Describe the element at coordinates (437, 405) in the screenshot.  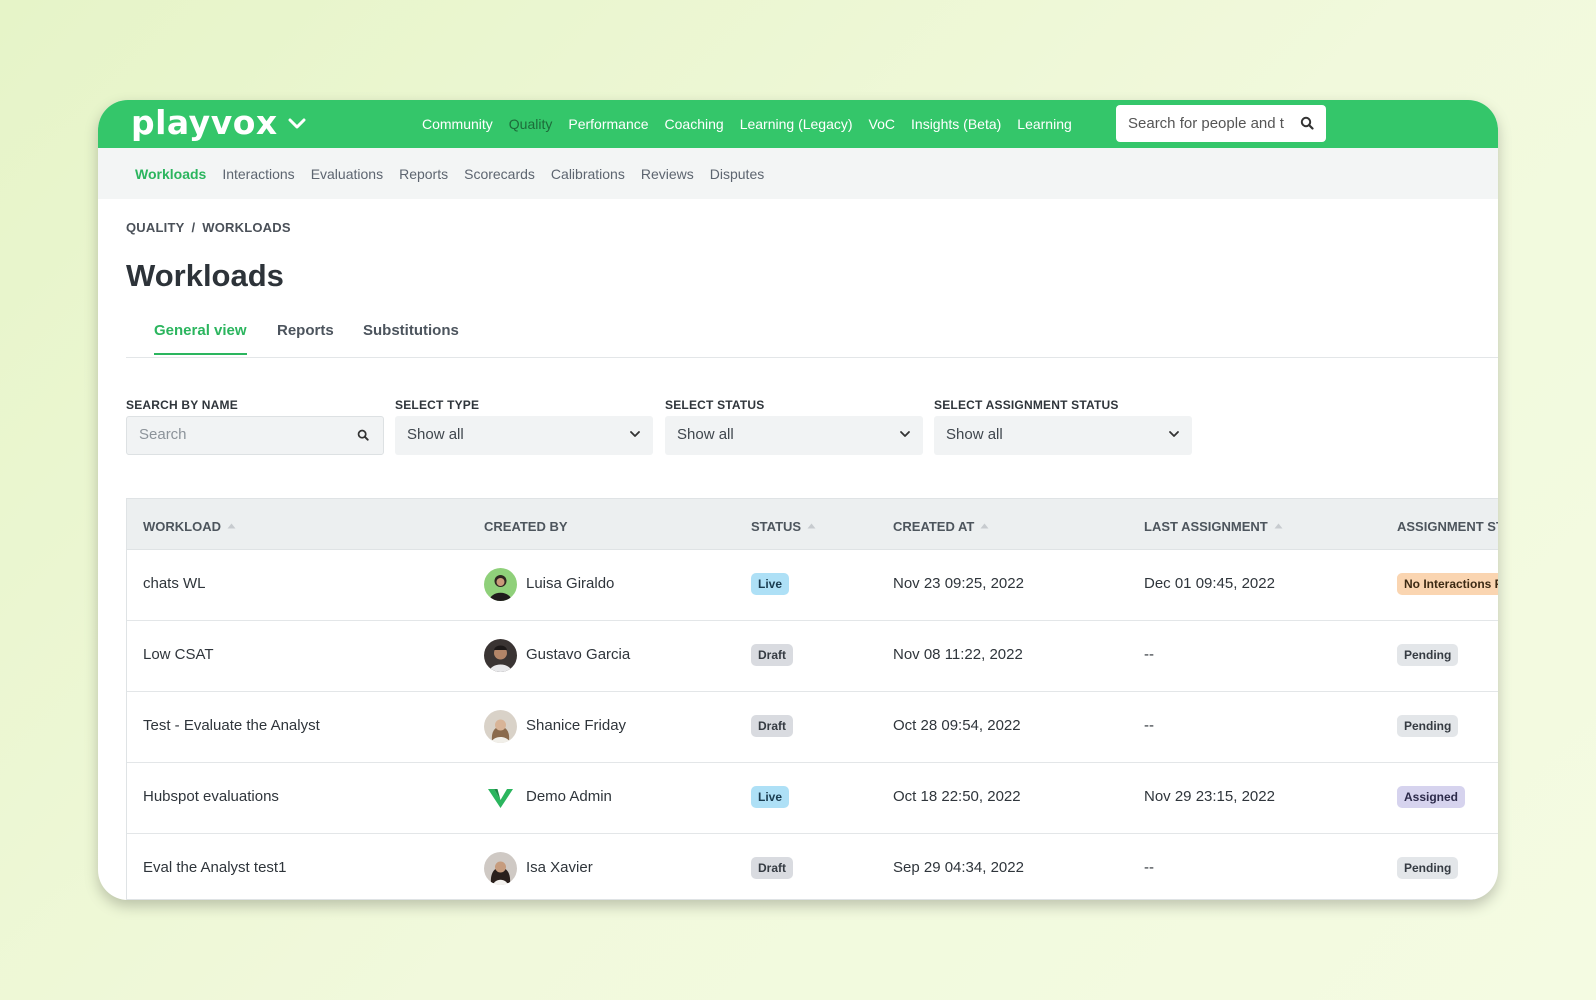
I see `select-type-label: SELECT TYPE` at that location.